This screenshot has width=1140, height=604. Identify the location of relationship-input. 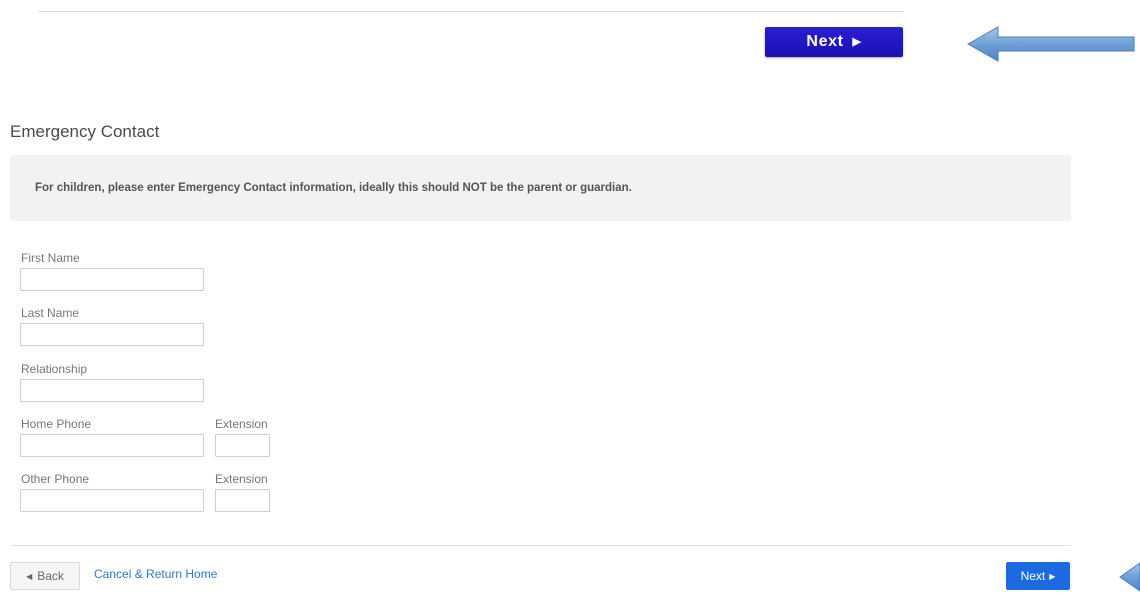
(112, 390).